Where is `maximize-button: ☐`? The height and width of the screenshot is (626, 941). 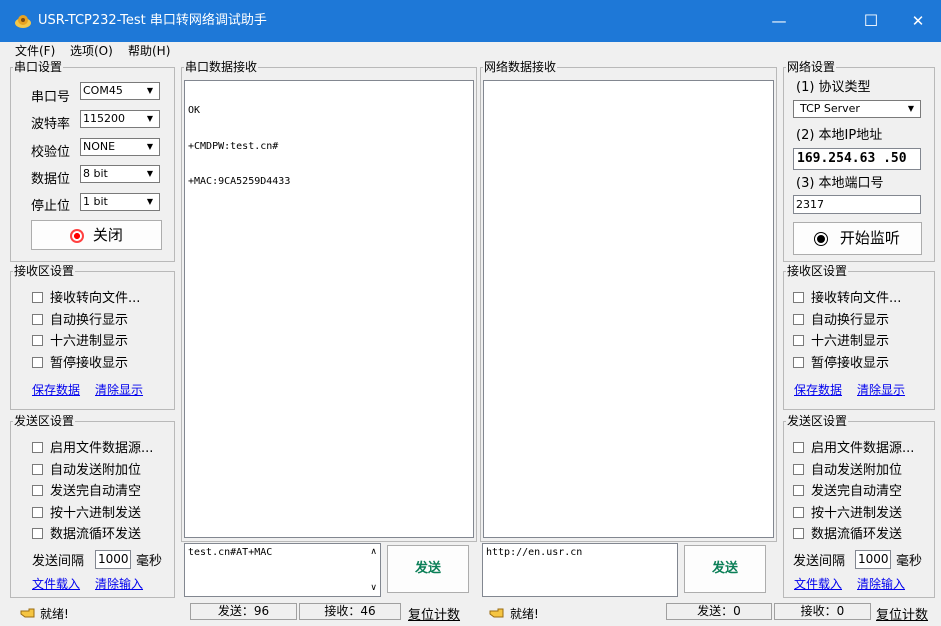
maximize-button: ☐ is located at coordinates (871, 21).